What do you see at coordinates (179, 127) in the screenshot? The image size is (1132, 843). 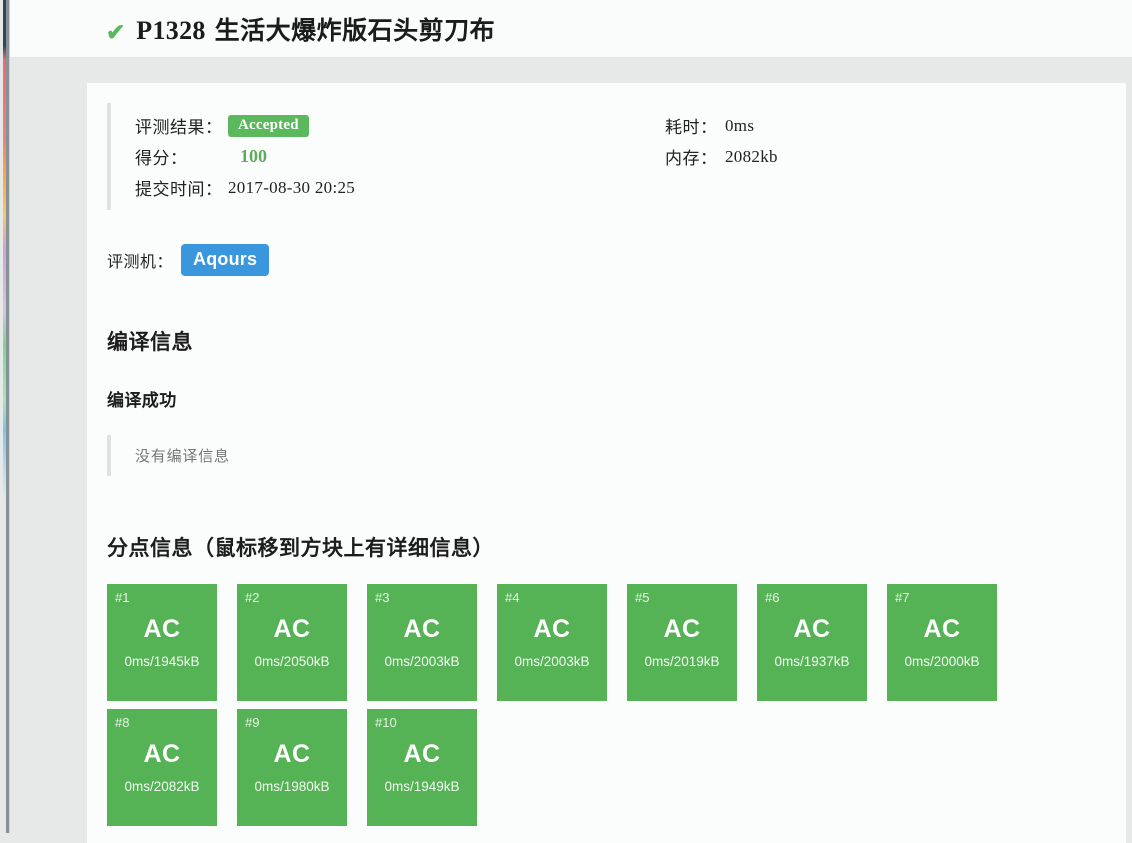 I see `result-label: 评测结果：` at bounding box center [179, 127].